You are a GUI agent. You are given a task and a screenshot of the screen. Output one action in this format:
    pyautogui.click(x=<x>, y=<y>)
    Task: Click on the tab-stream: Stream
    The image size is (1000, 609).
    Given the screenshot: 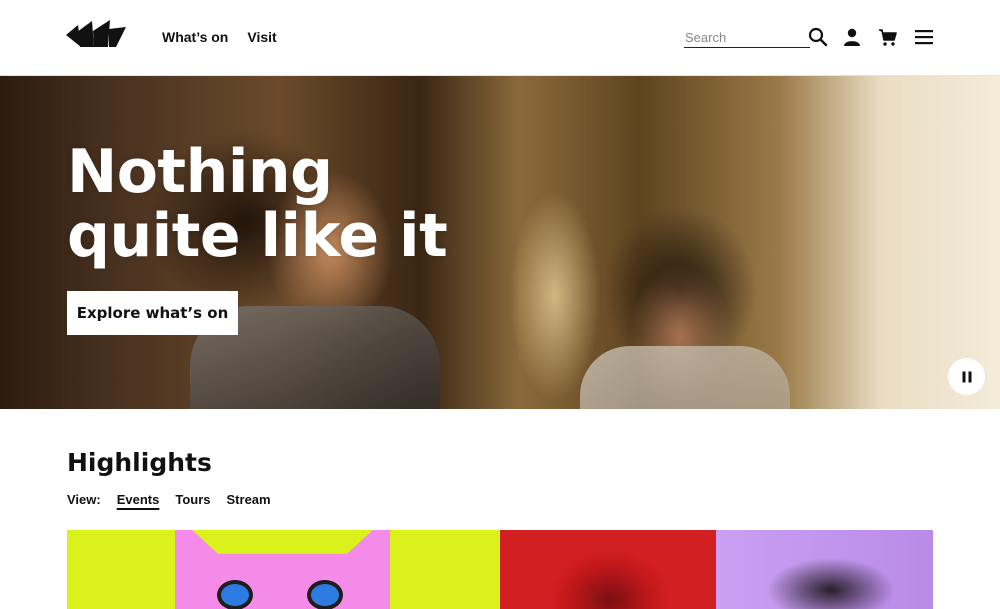 What is the action you would take?
    pyautogui.click(x=249, y=499)
    